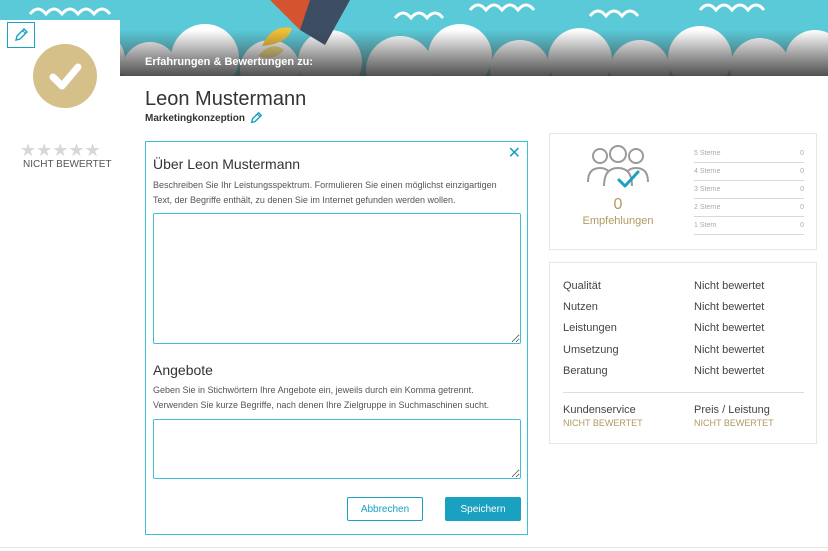 The width and height of the screenshot is (828, 551). Describe the element at coordinates (585, 371) in the screenshot. I see `rating-label: Beratung` at that location.